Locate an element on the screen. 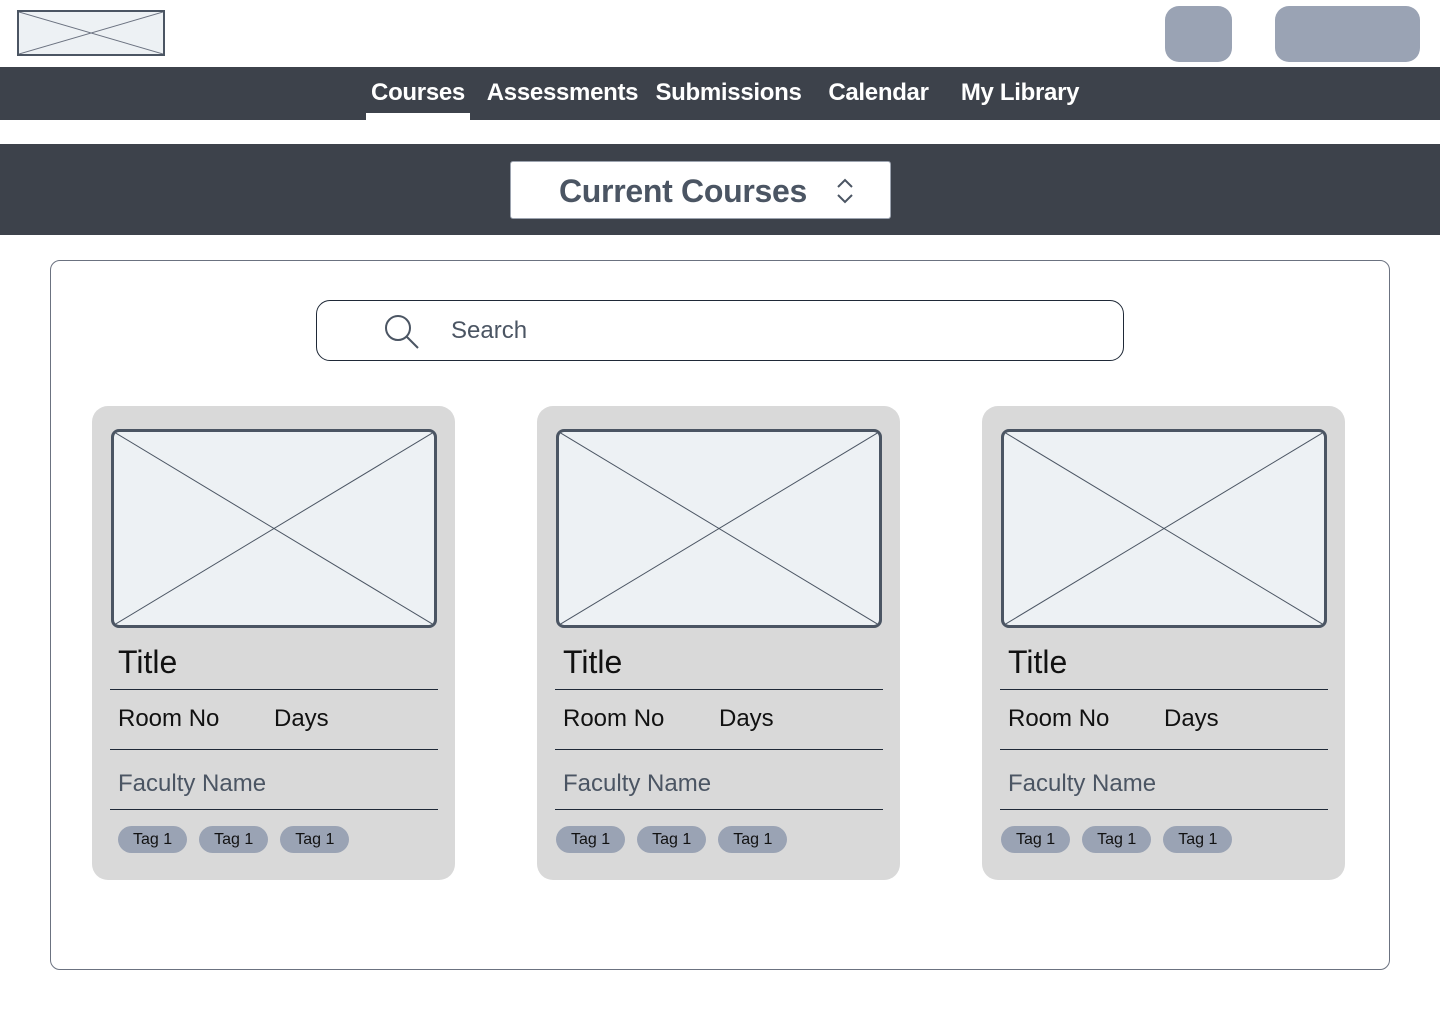  search-bar is located at coordinates (720, 330).